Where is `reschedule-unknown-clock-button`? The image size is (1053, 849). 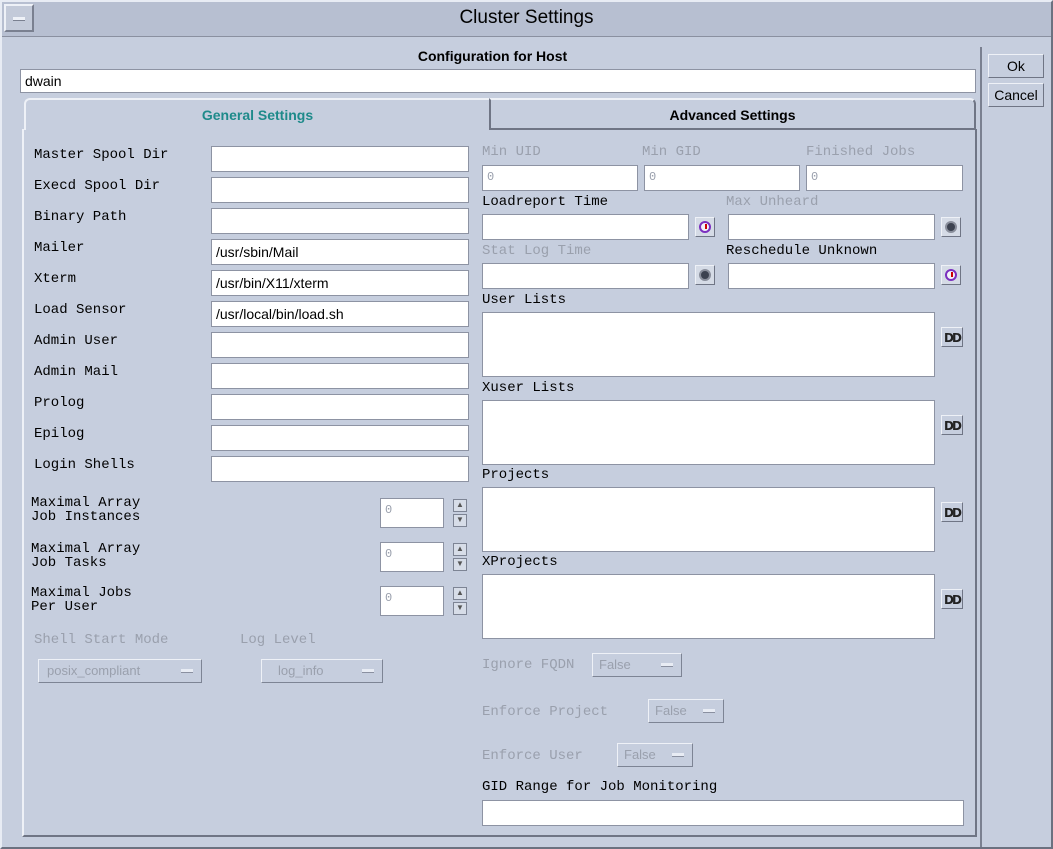 reschedule-unknown-clock-button is located at coordinates (951, 275).